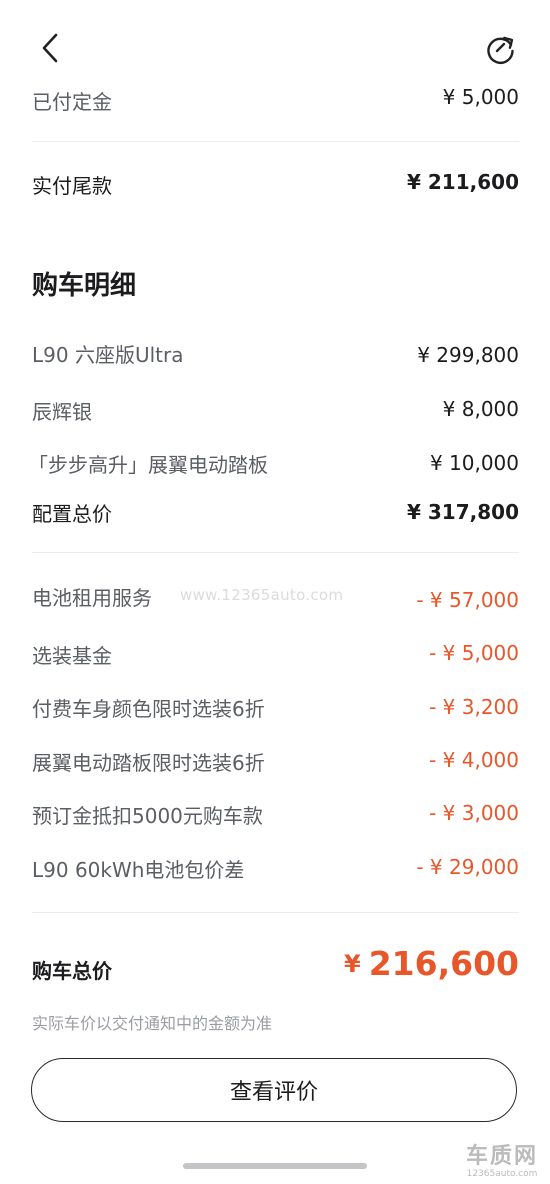 The image size is (550, 1184). I want to click on discount-value: - ¥ 3,200, so click(474, 707).